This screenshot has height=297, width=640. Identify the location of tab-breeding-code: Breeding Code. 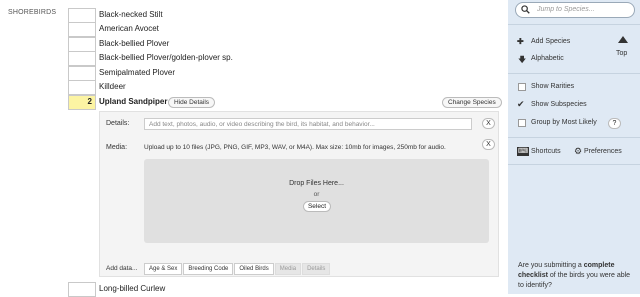
(208, 269).